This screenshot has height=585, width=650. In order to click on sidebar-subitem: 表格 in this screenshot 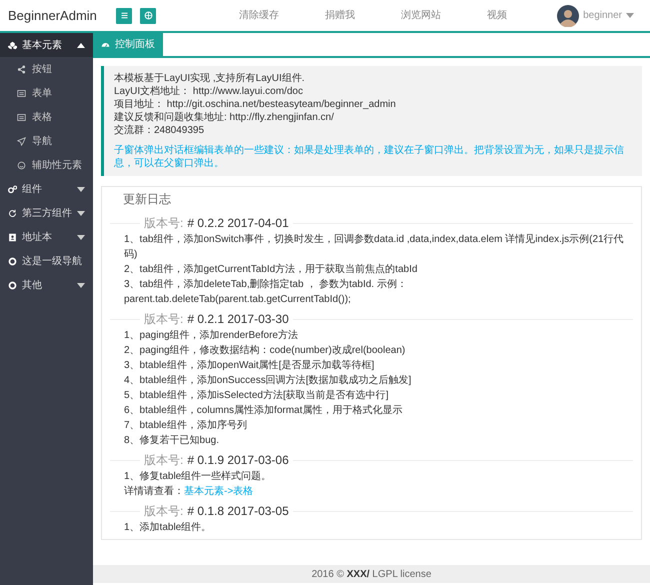, I will do `click(46, 117)`.